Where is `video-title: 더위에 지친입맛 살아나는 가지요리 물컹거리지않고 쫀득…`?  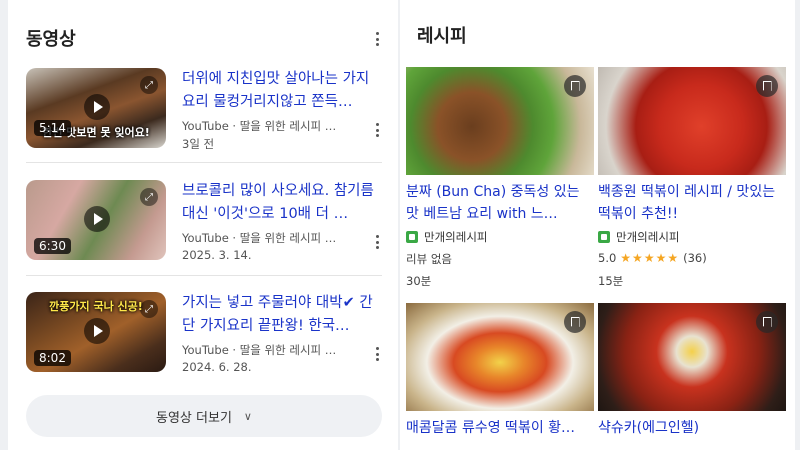 video-title: 더위에 지친입맛 살아나는 가지요리 물컹거리지않고 쫀득… is located at coordinates (282, 91).